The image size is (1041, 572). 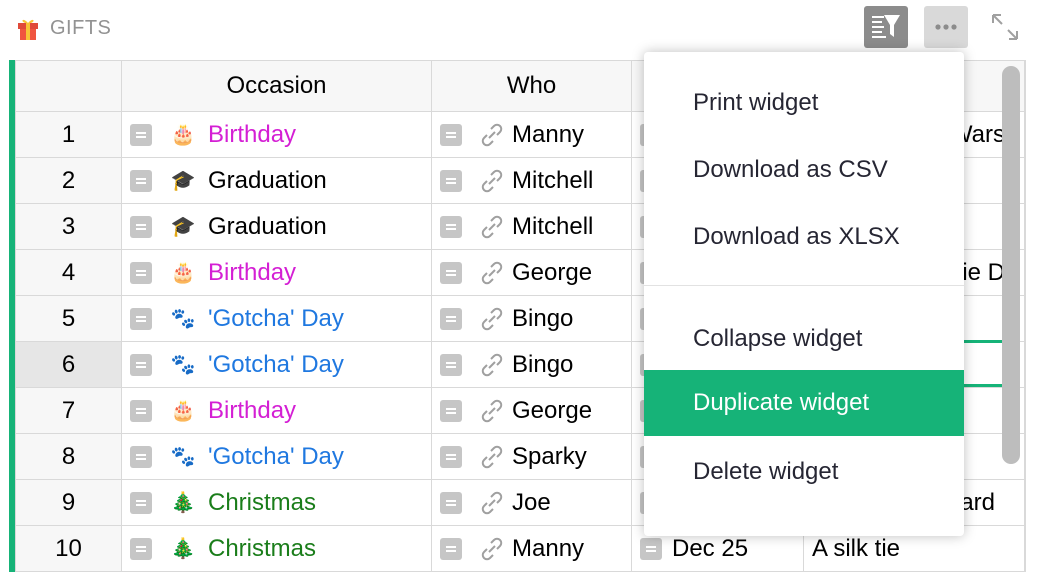 What do you see at coordinates (1024, 316) in the screenshot?
I see `grid-right-edge` at bounding box center [1024, 316].